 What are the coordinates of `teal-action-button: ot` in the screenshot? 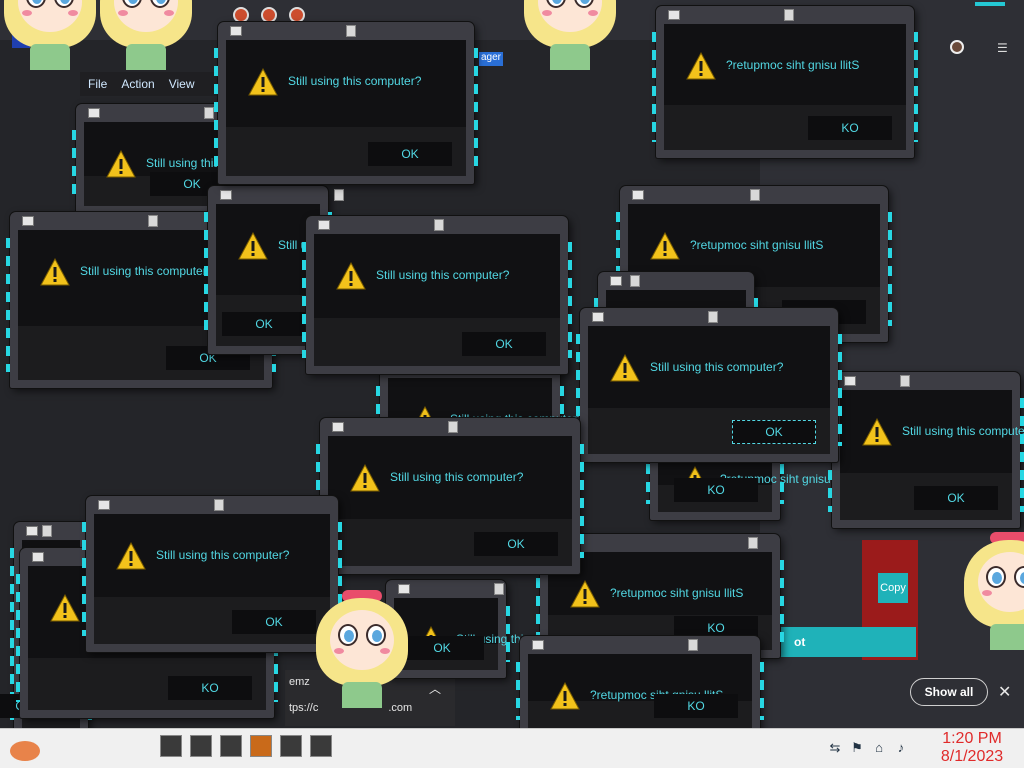 It's located at (848, 642).